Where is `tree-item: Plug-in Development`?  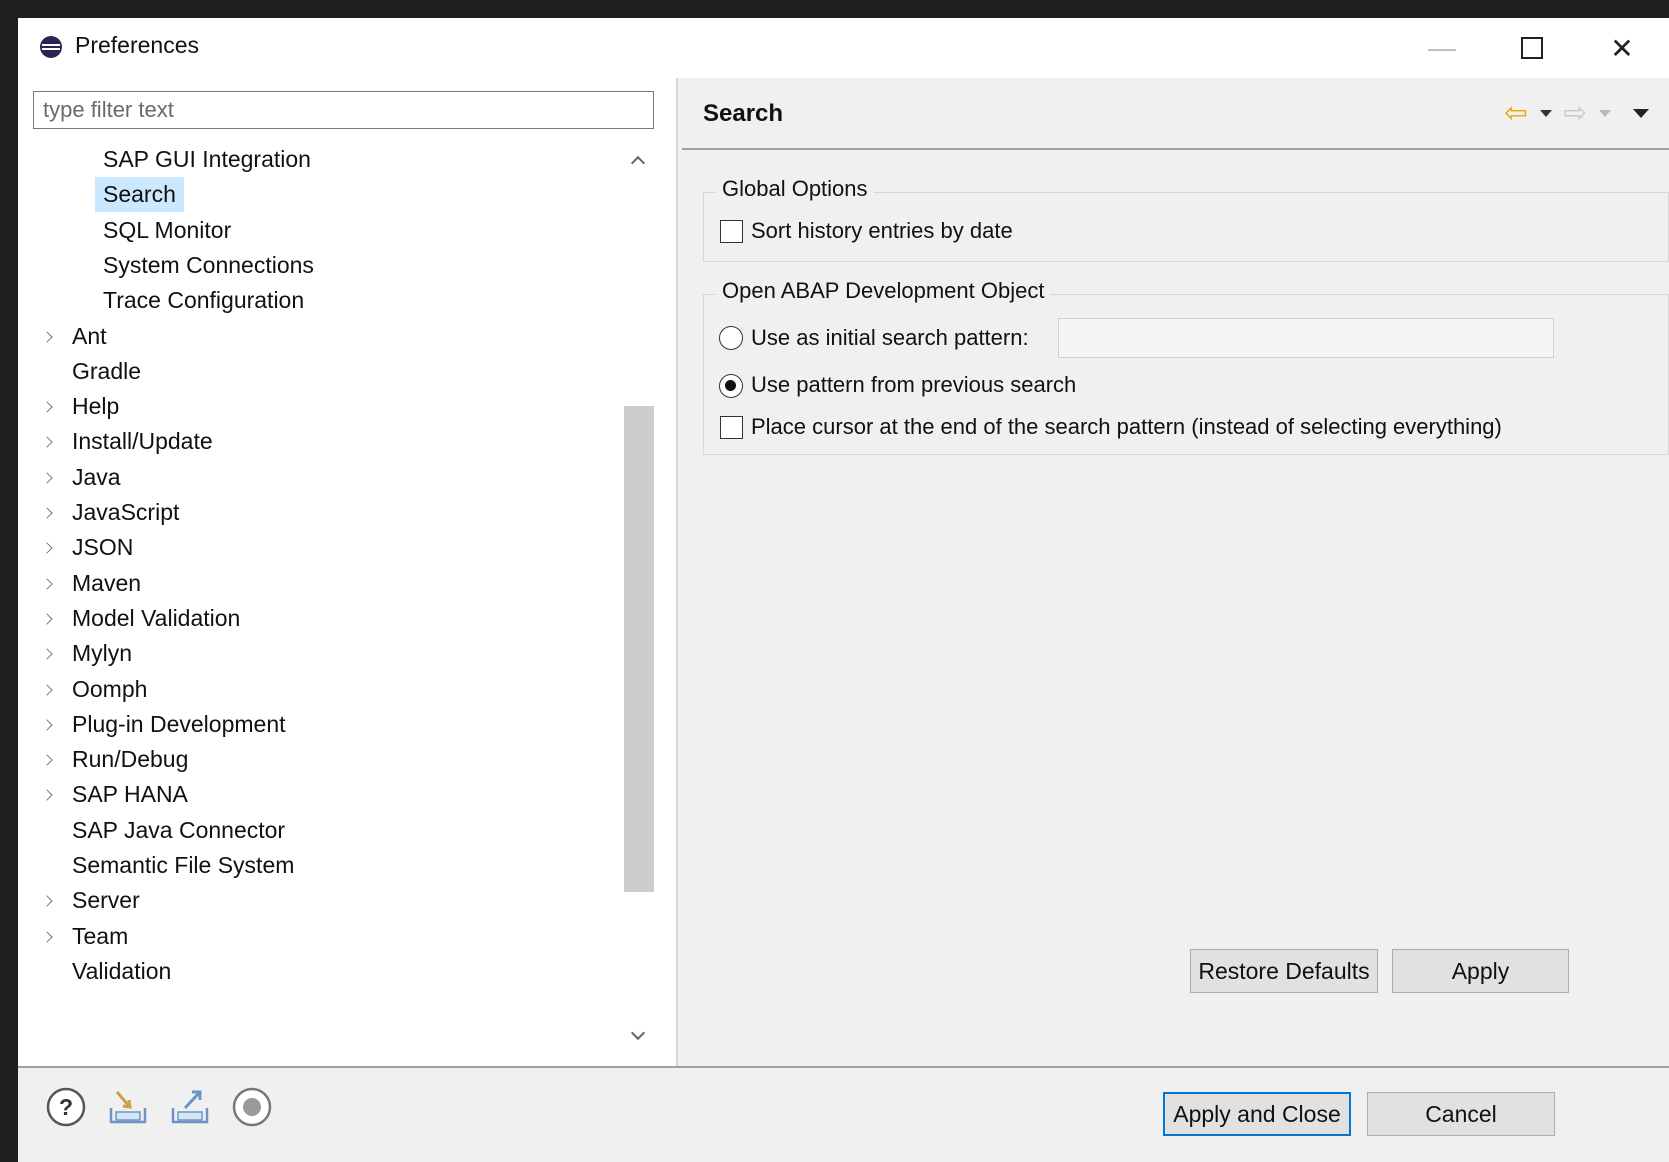 tree-item: Plug-in Development is located at coordinates (167, 724).